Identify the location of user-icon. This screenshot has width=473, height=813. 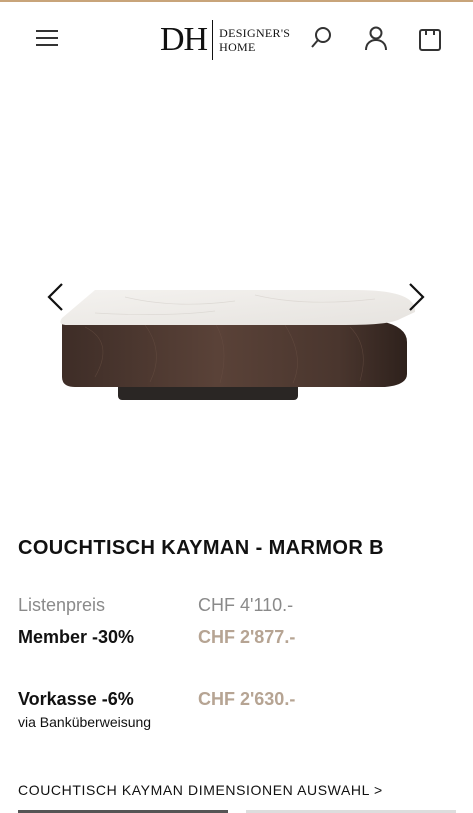
(376, 38).